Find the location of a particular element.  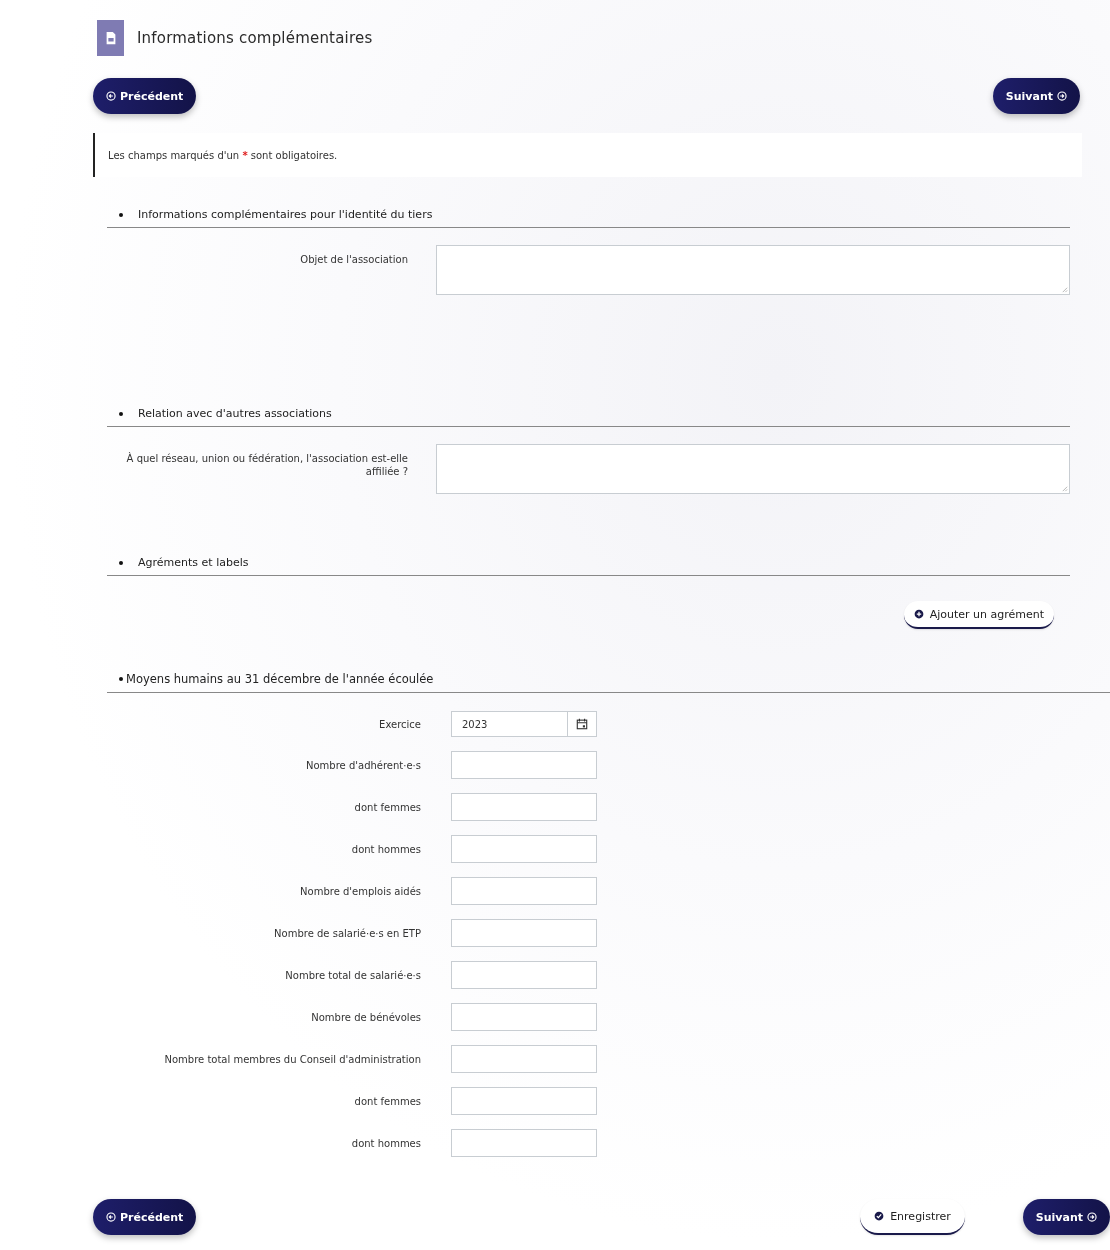

section-title: Agréments et labels is located at coordinates (193, 562).